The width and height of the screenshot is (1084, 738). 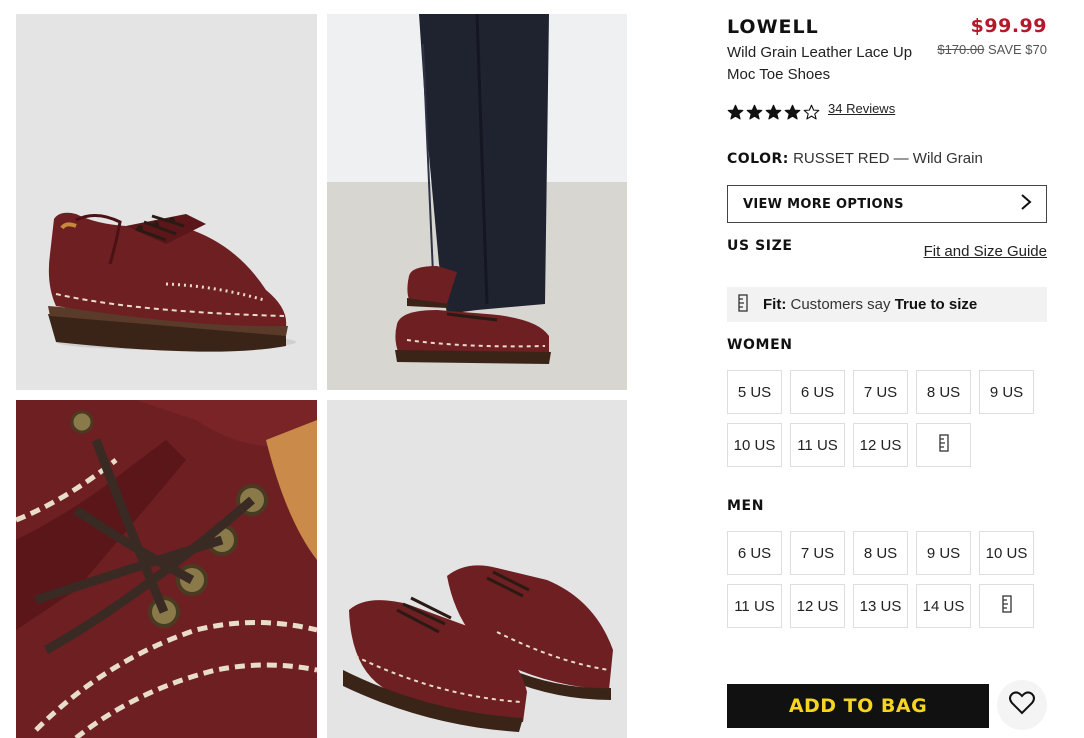 I want to click on men-size-option: 11 US, so click(x=754, y=606).